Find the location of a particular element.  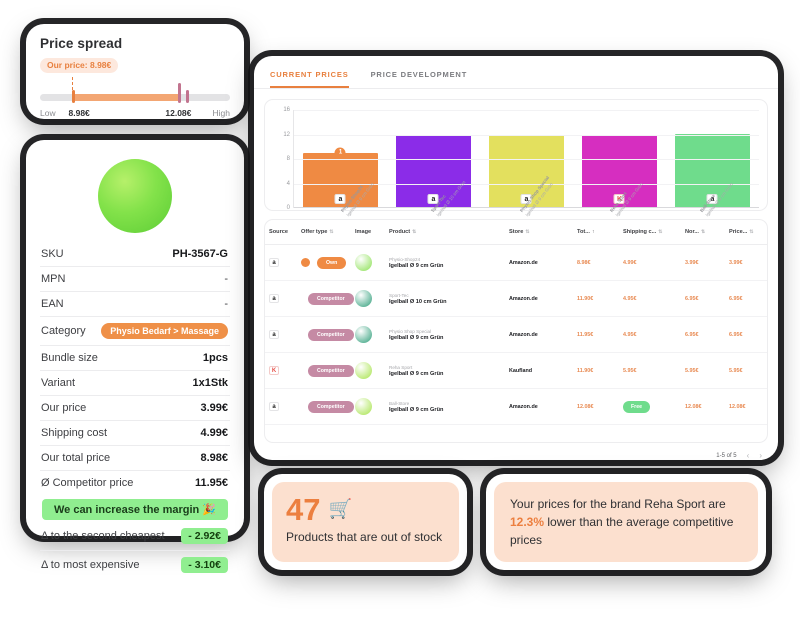

tab-current-prices: CURRENT PRICES is located at coordinates (309, 79).